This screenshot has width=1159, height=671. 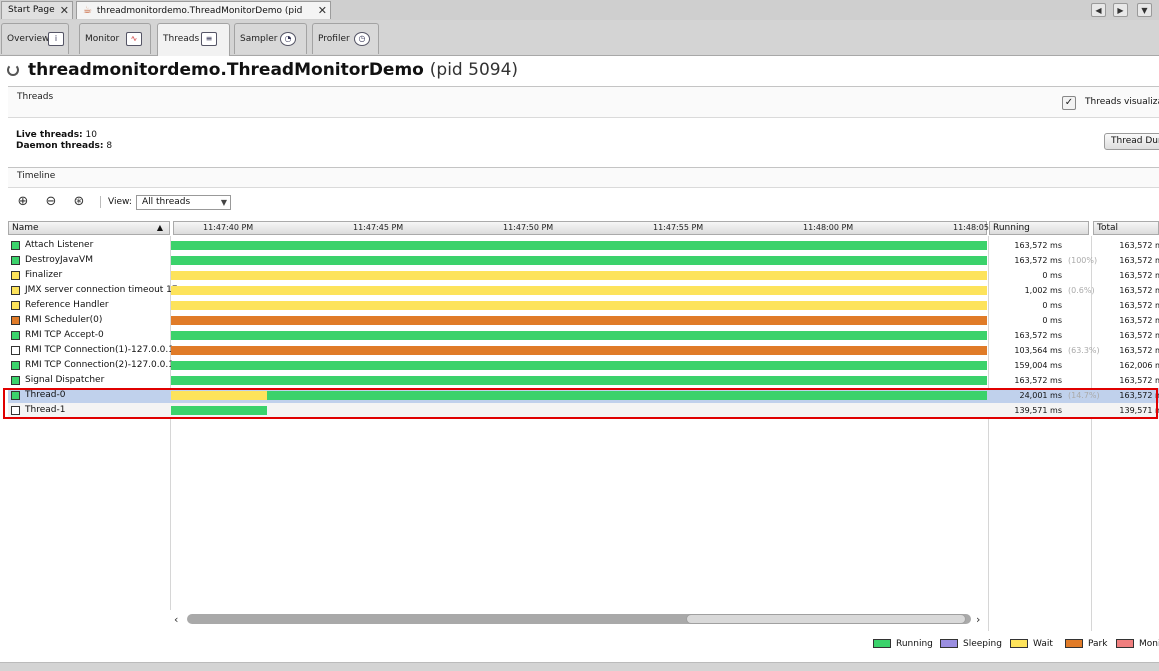 I want to click on loading-spinner-icon, so click(x=13, y=70).